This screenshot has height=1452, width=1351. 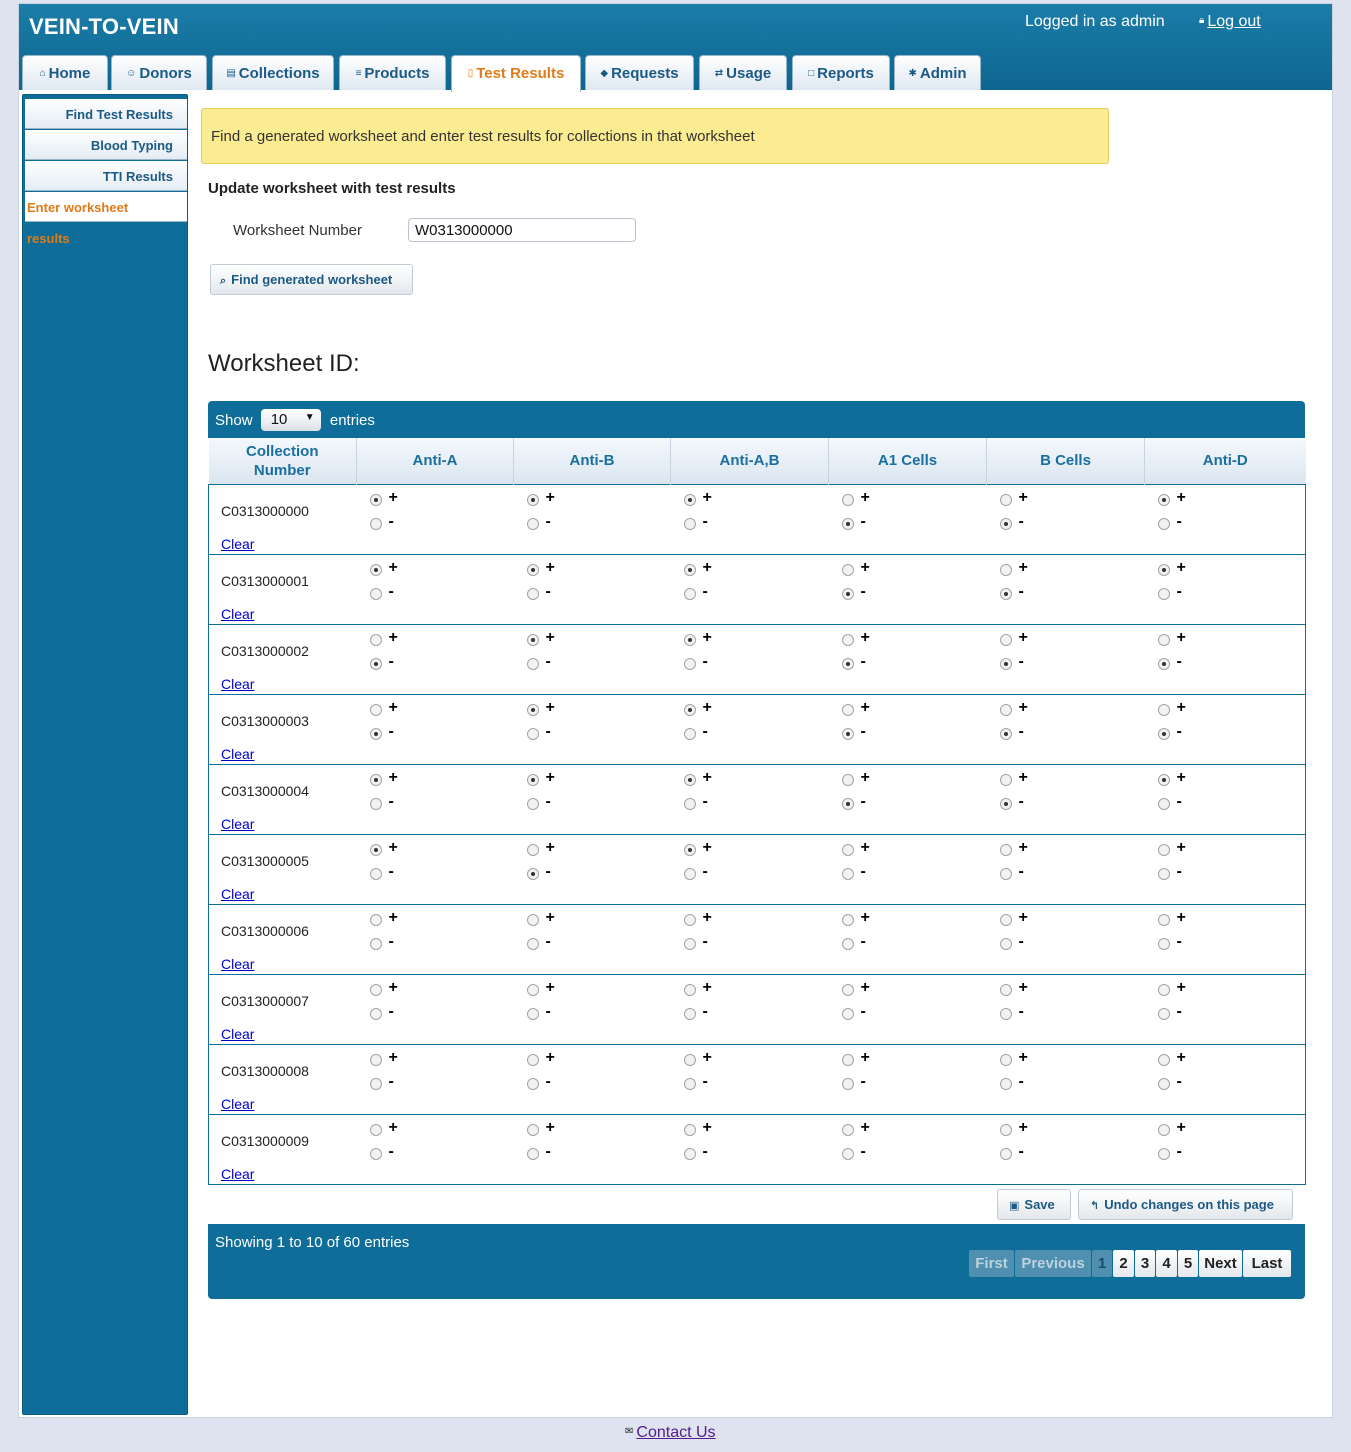 I want to click on pagination-page: 2, so click(x=1123, y=1263).